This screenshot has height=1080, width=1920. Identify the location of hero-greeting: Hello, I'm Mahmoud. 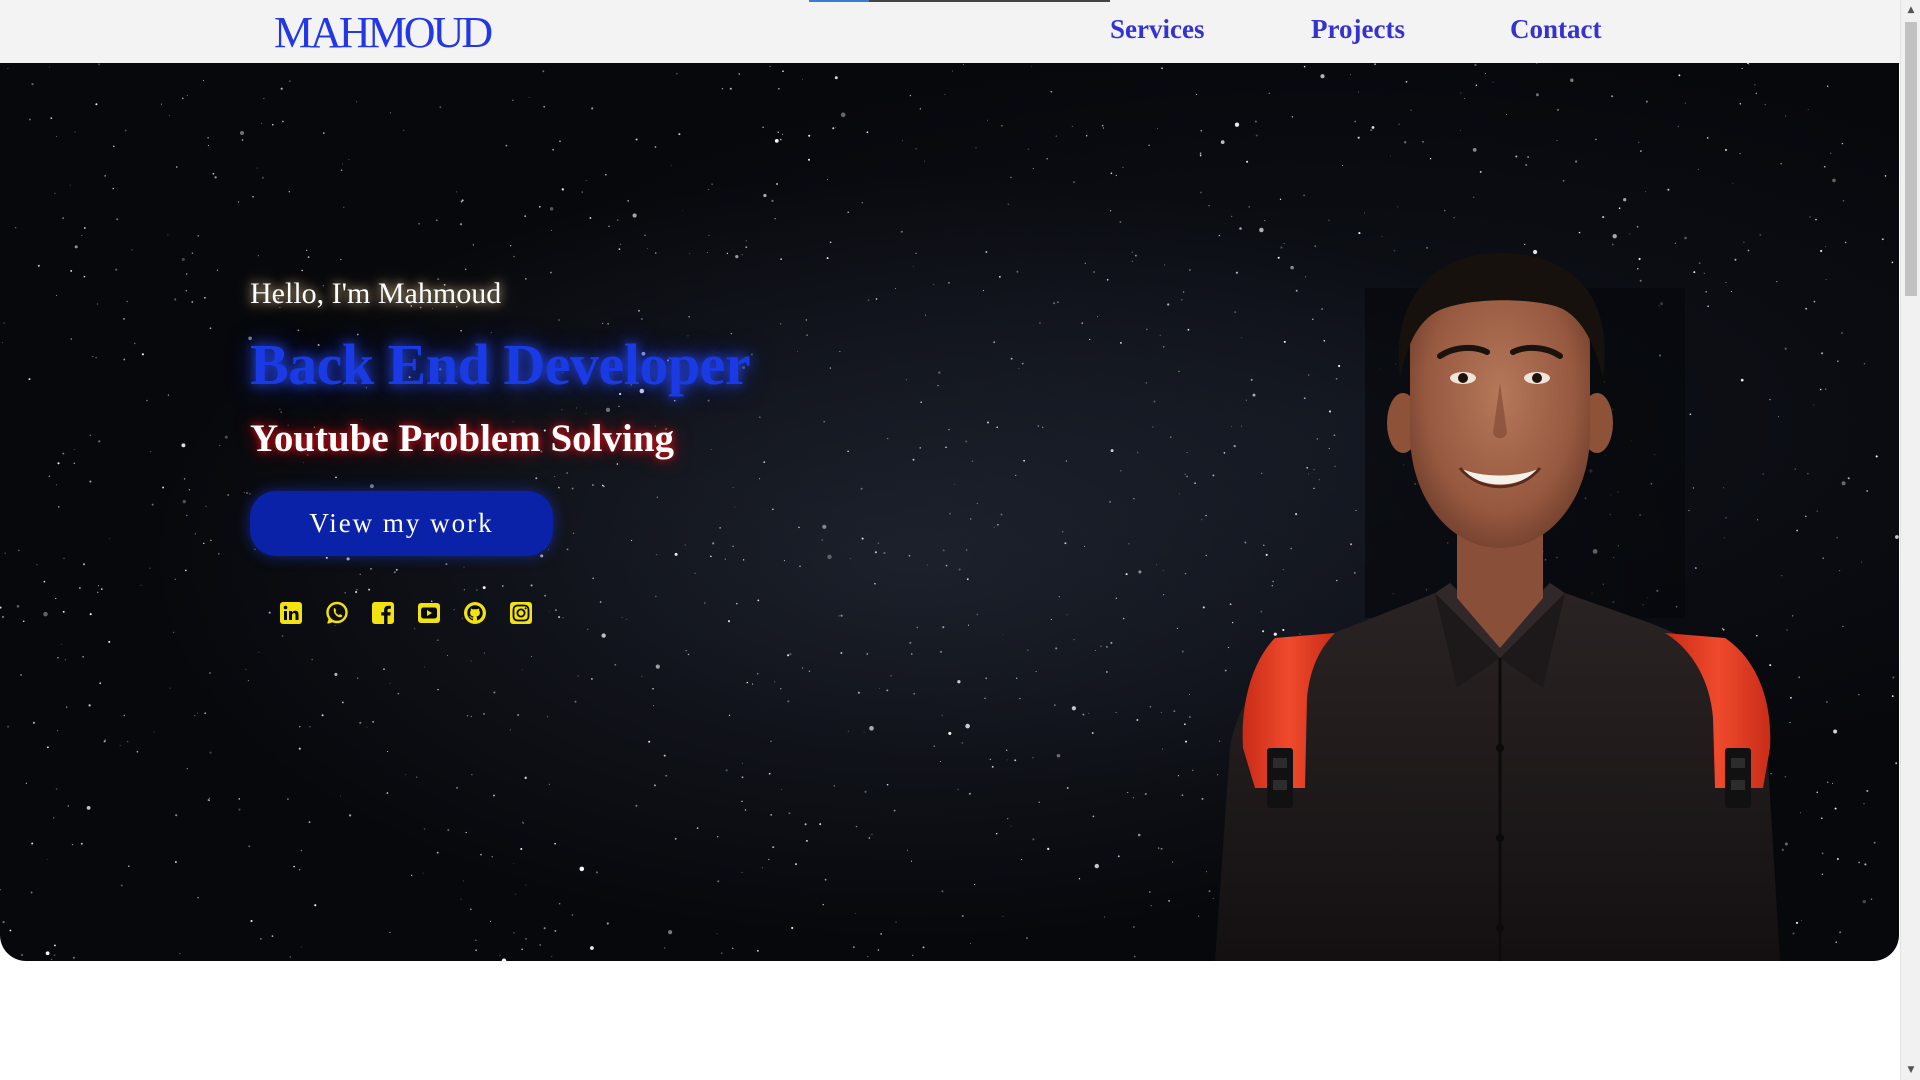
(376, 293).